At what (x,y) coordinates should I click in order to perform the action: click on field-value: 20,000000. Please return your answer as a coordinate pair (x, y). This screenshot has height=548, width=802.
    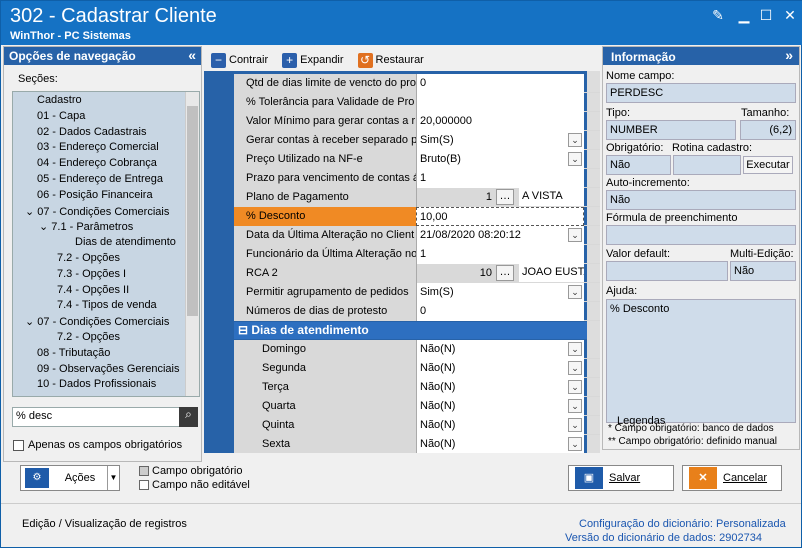
    Looking at the image, I should click on (500, 121).